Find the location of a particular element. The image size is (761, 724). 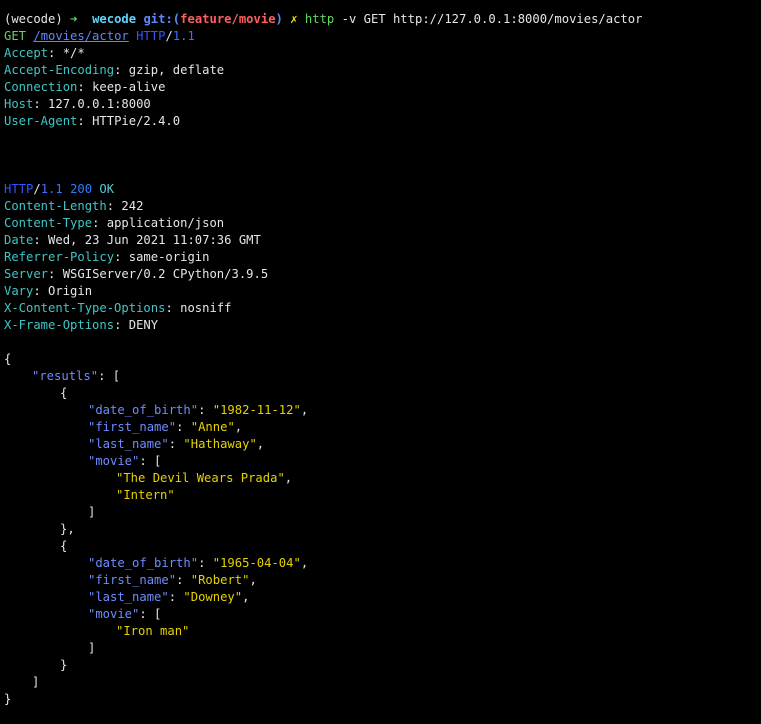

status-reason: OK is located at coordinates (107, 189).